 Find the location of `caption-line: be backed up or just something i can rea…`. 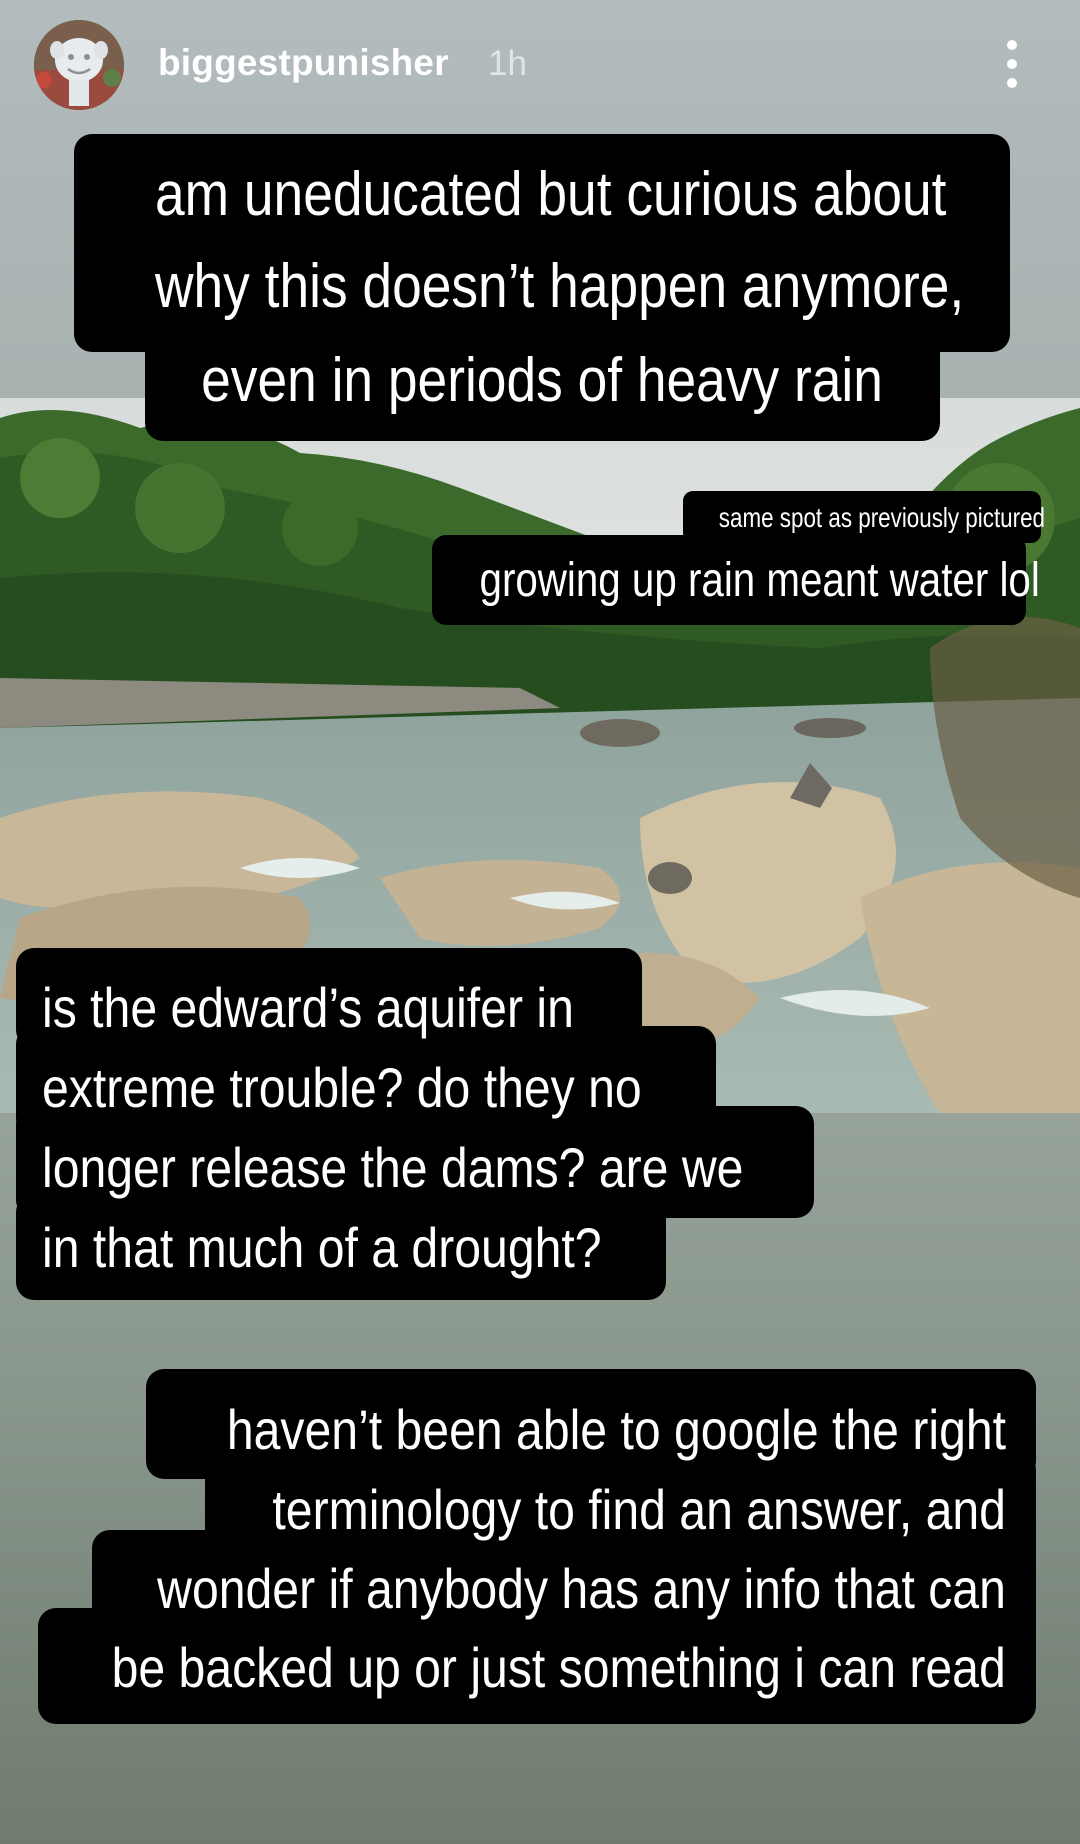

caption-line: be backed up or just something i can rea… is located at coordinates (558, 1667).